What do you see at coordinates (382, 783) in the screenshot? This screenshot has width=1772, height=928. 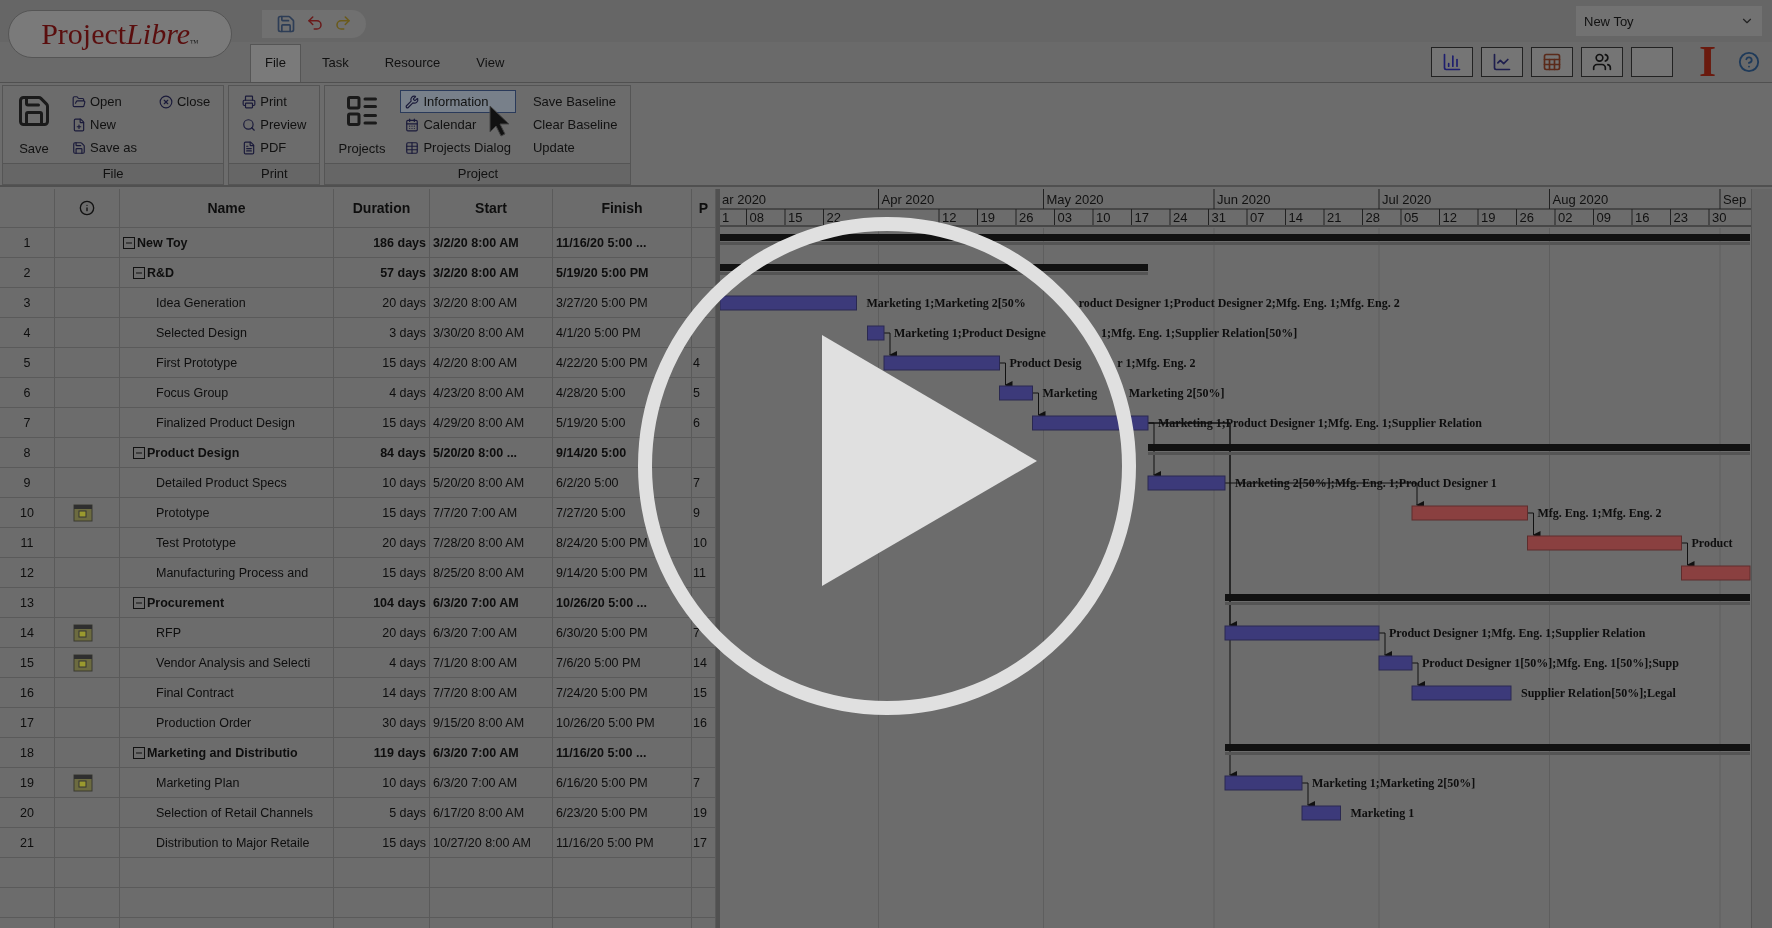 I see `duration-cell: 10 days` at bounding box center [382, 783].